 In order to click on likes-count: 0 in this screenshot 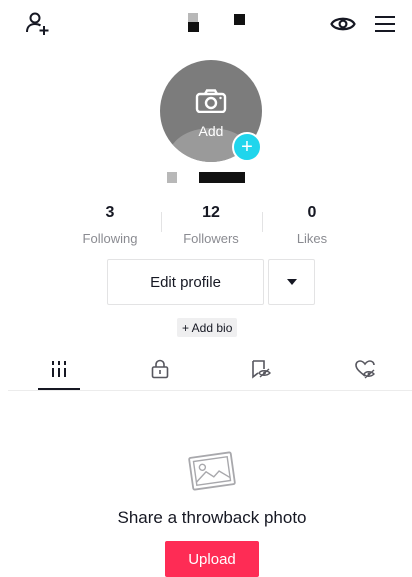, I will do `click(312, 212)`.